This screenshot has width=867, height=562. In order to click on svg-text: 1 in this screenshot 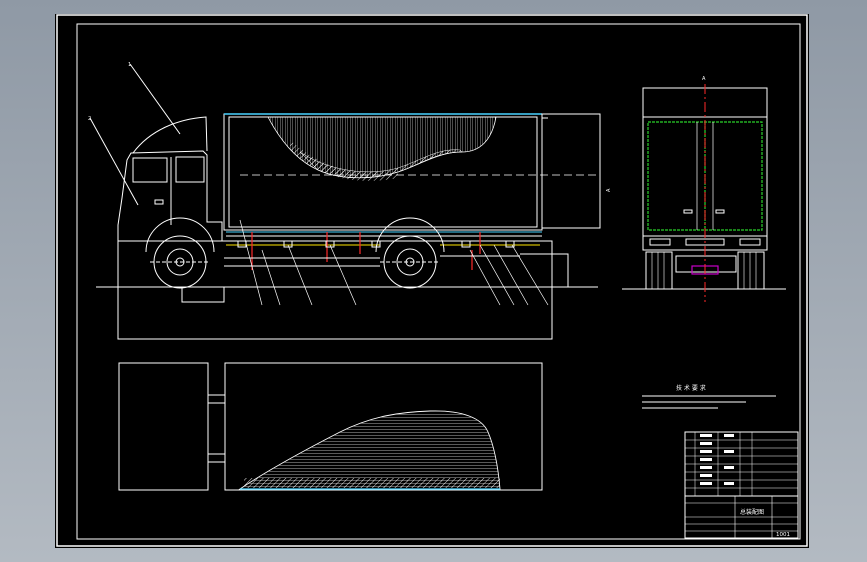, I will do `click(129, 65)`.